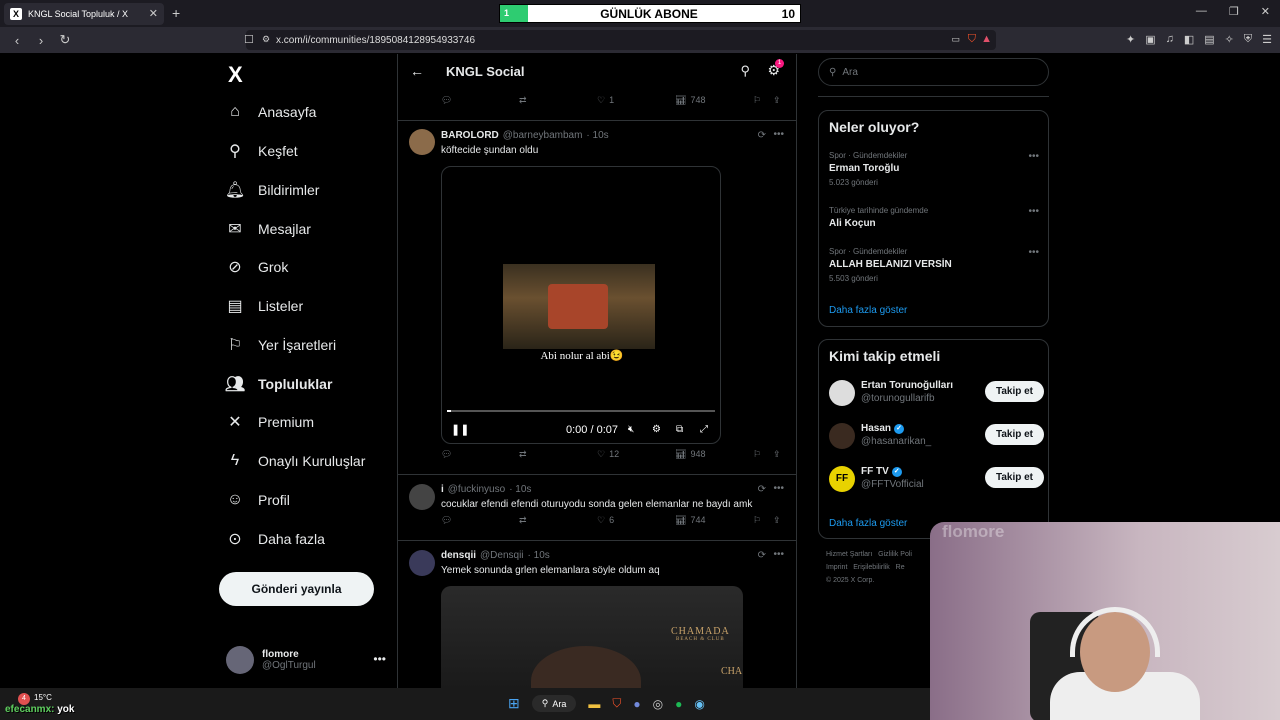  I want to click on footer-link: Gizlilik Poli, so click(895, 554).